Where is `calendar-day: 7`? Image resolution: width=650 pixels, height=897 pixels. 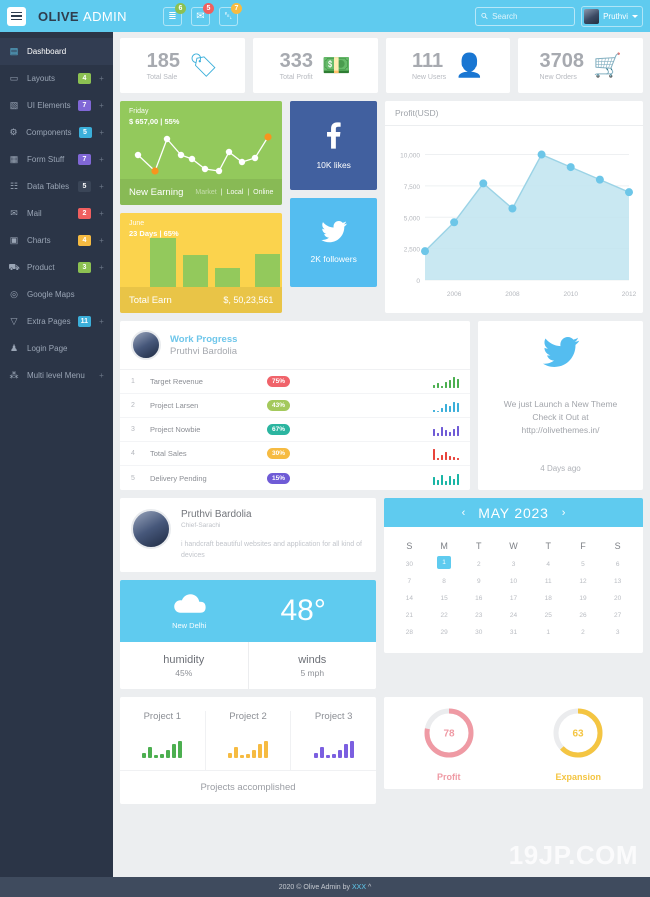 calendar-day: 7 is located at coordinates (409, 581).